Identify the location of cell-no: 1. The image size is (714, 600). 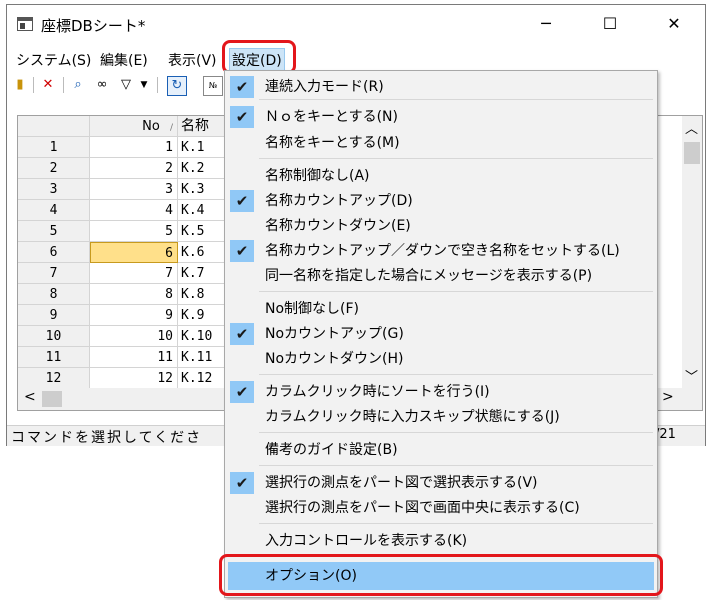
(134, 147).